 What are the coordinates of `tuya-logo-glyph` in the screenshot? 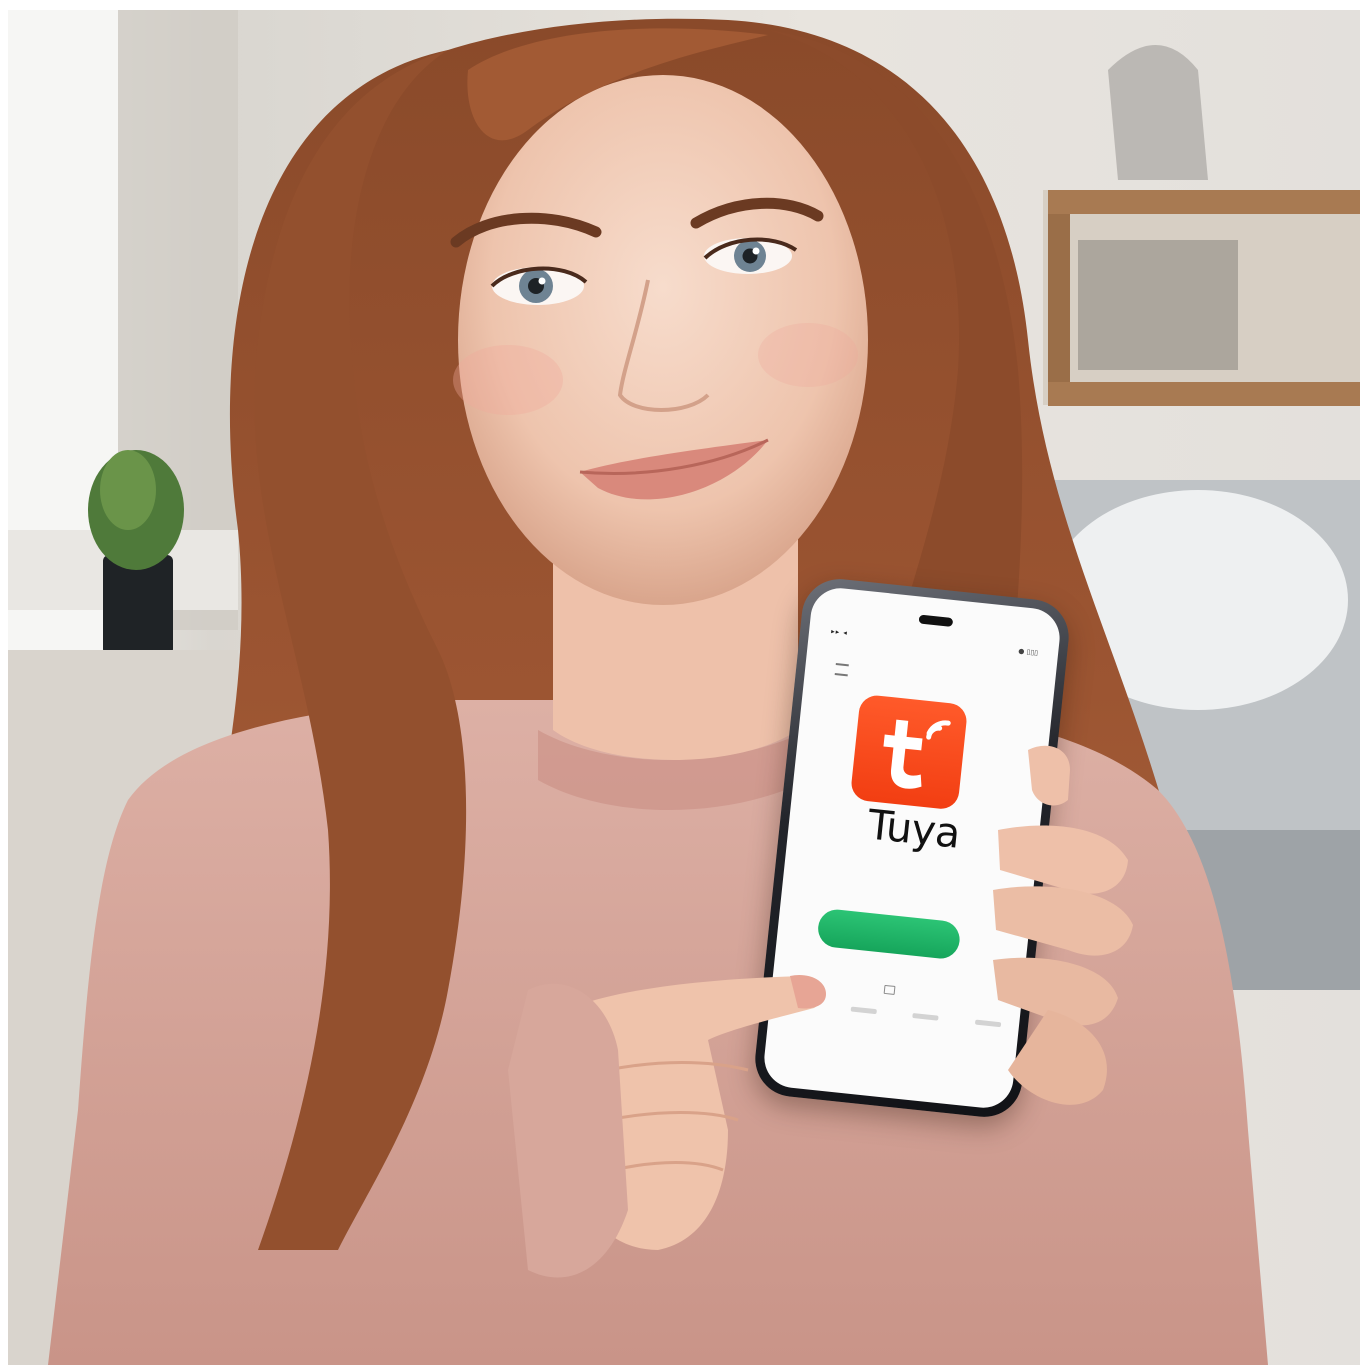 It's located at (917, 754).